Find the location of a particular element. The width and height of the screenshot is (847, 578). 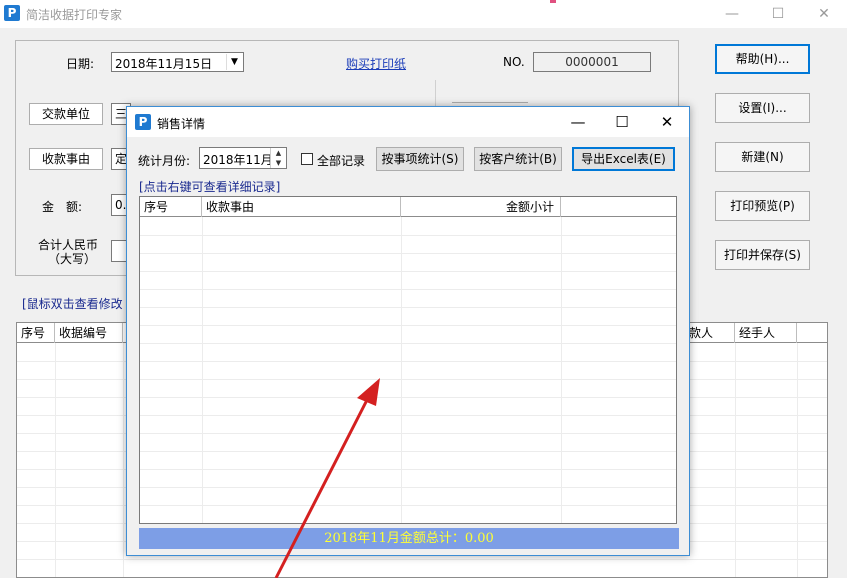

chevron-down-icon: ▼ is located at coordinates (234, 62).